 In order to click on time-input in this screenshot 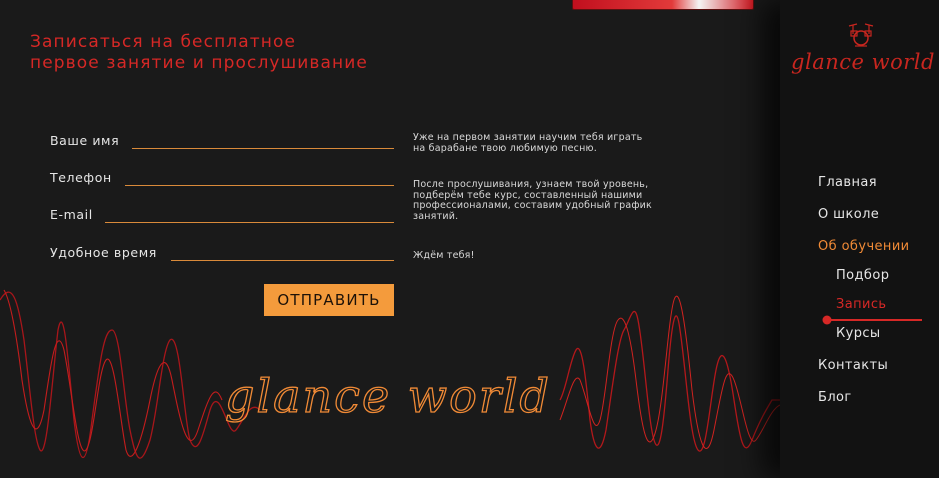, I will do `click(282, 251)`.